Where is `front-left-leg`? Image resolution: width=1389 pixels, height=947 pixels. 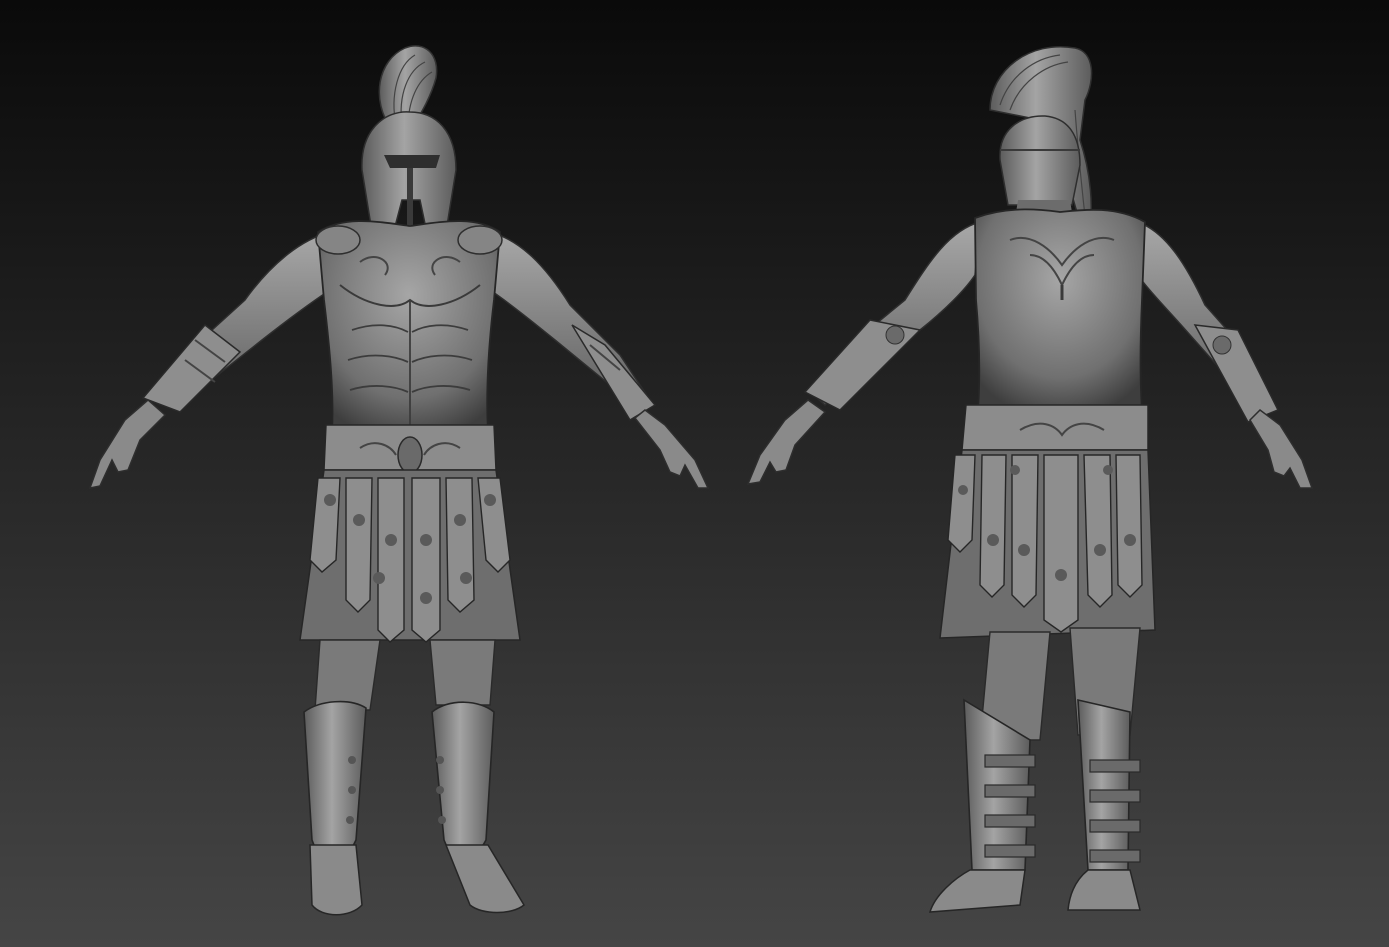 front-left-leg is located at coordinates (347, 675).